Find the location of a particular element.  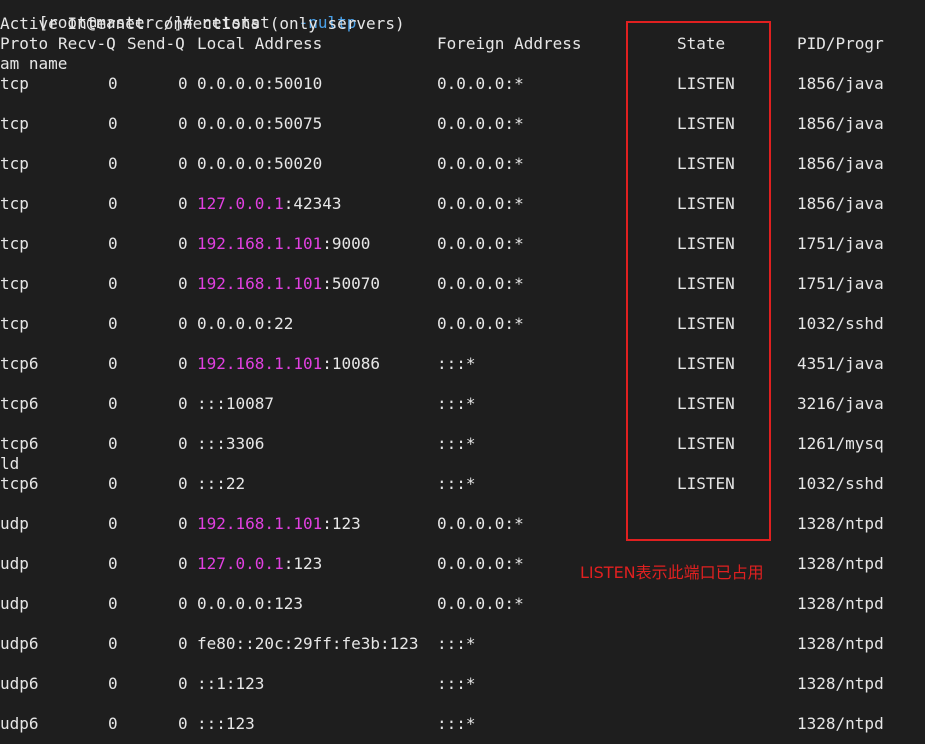

row-local-address: :::123 is located at coordinates (226, 724).